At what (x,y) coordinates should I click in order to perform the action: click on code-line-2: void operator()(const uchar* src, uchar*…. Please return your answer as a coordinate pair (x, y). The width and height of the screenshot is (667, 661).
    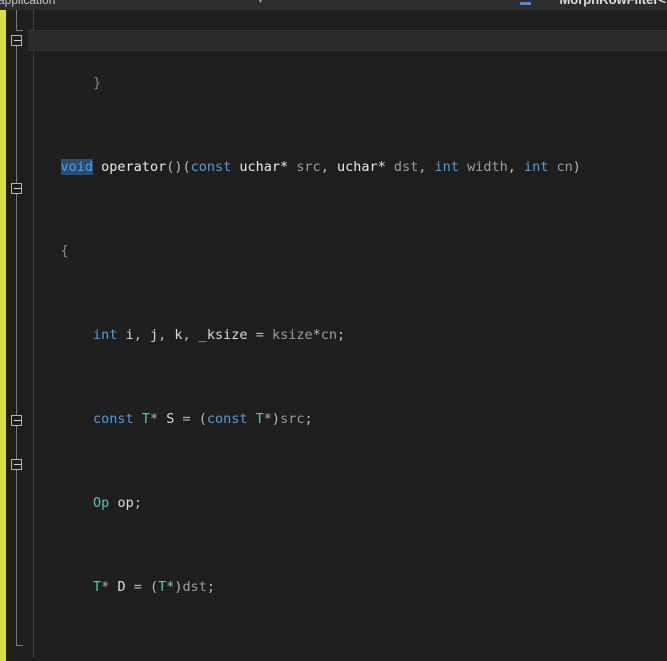
    Looking at the image, I should click on (347, 167).